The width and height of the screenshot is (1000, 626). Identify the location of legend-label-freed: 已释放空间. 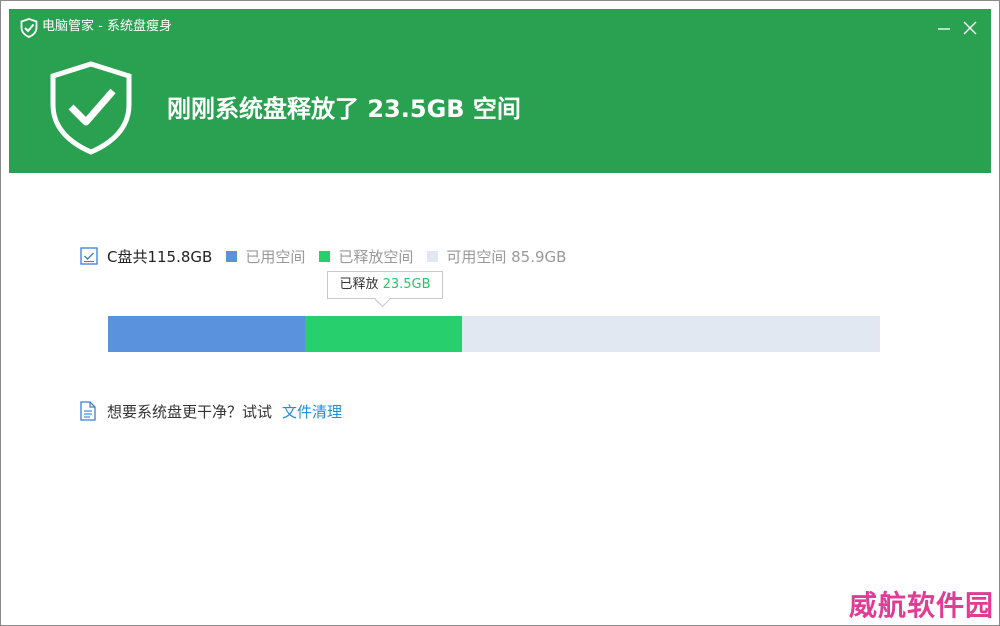
(376, 256).